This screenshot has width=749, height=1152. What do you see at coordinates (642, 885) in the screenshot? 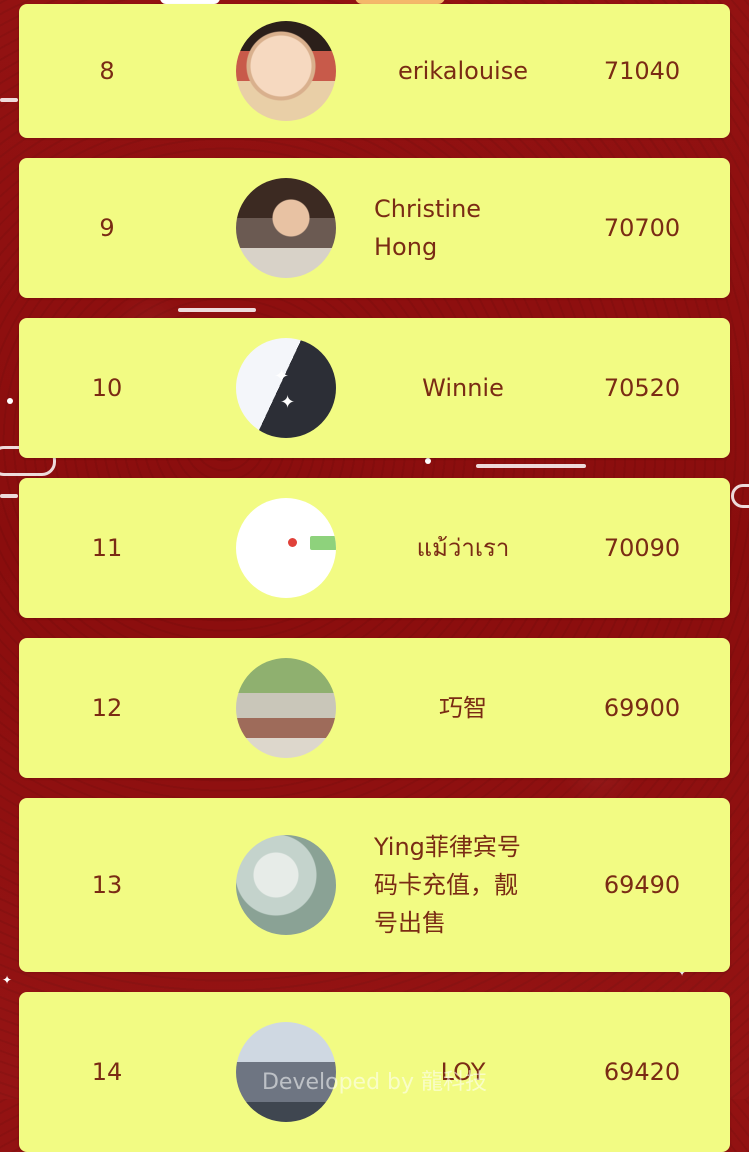
I see `score: 69490` at bounding box center [642, 885].